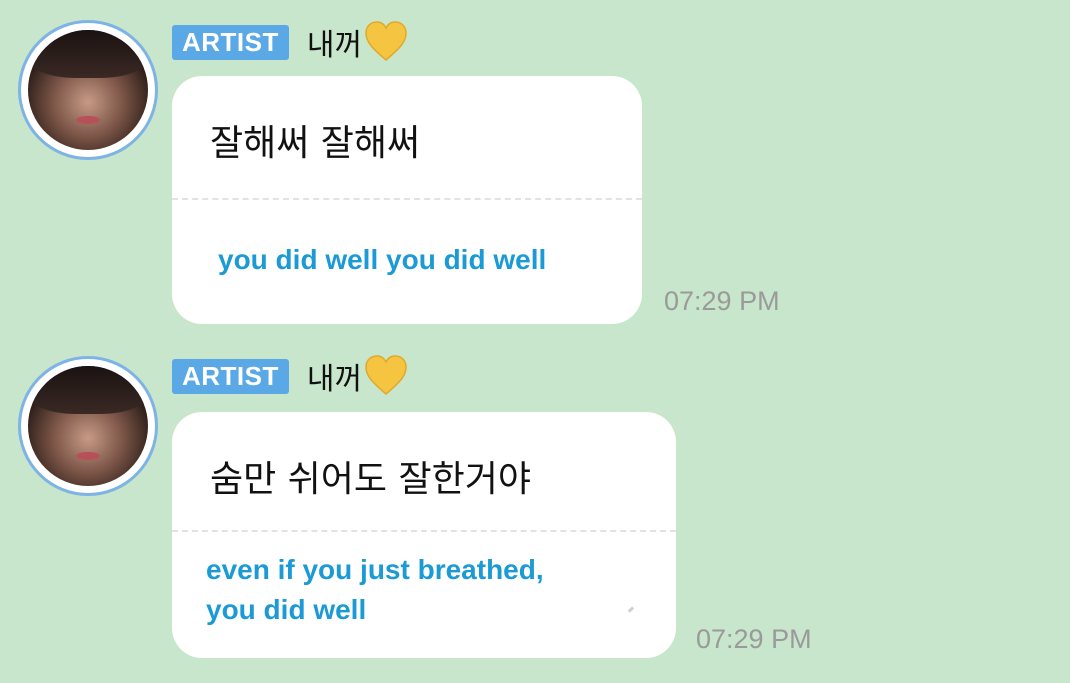  I want to click on read-indicator-icon, so click(631, 609).